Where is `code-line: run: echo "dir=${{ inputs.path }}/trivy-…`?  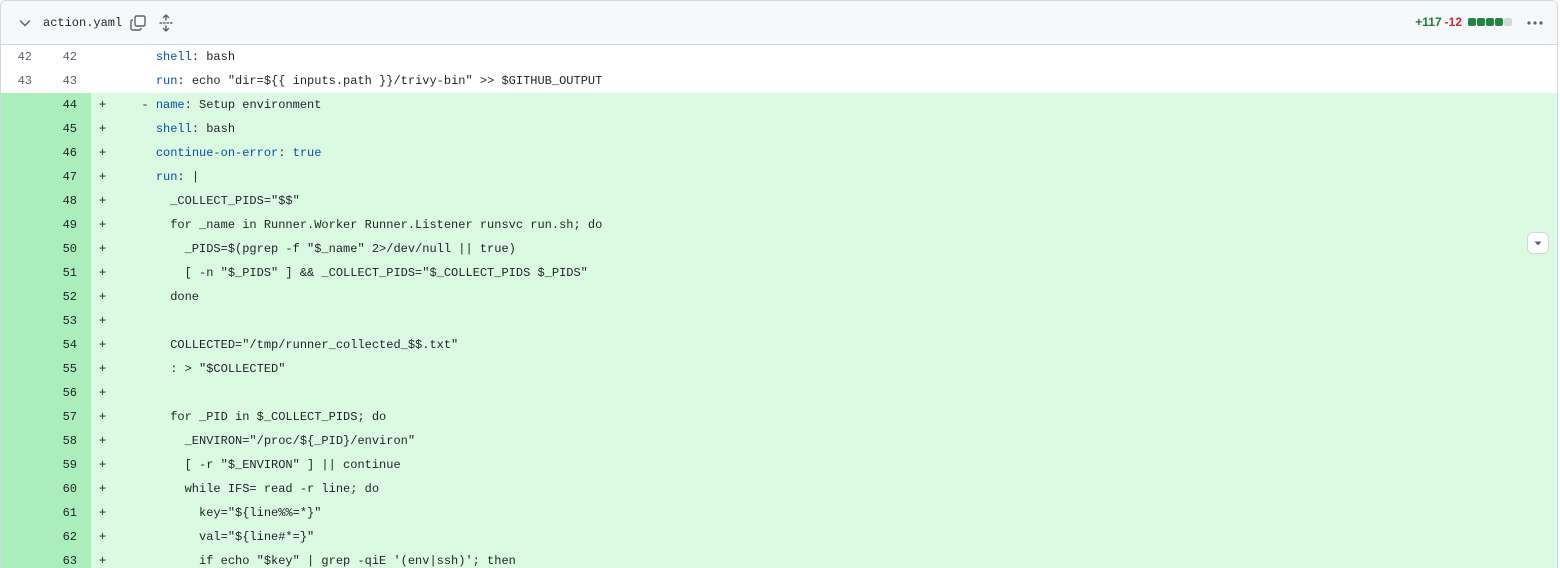 code-line: run: echo "dir=${{ inputs.path }}/trivy-… is located at coordinates (837, 81).